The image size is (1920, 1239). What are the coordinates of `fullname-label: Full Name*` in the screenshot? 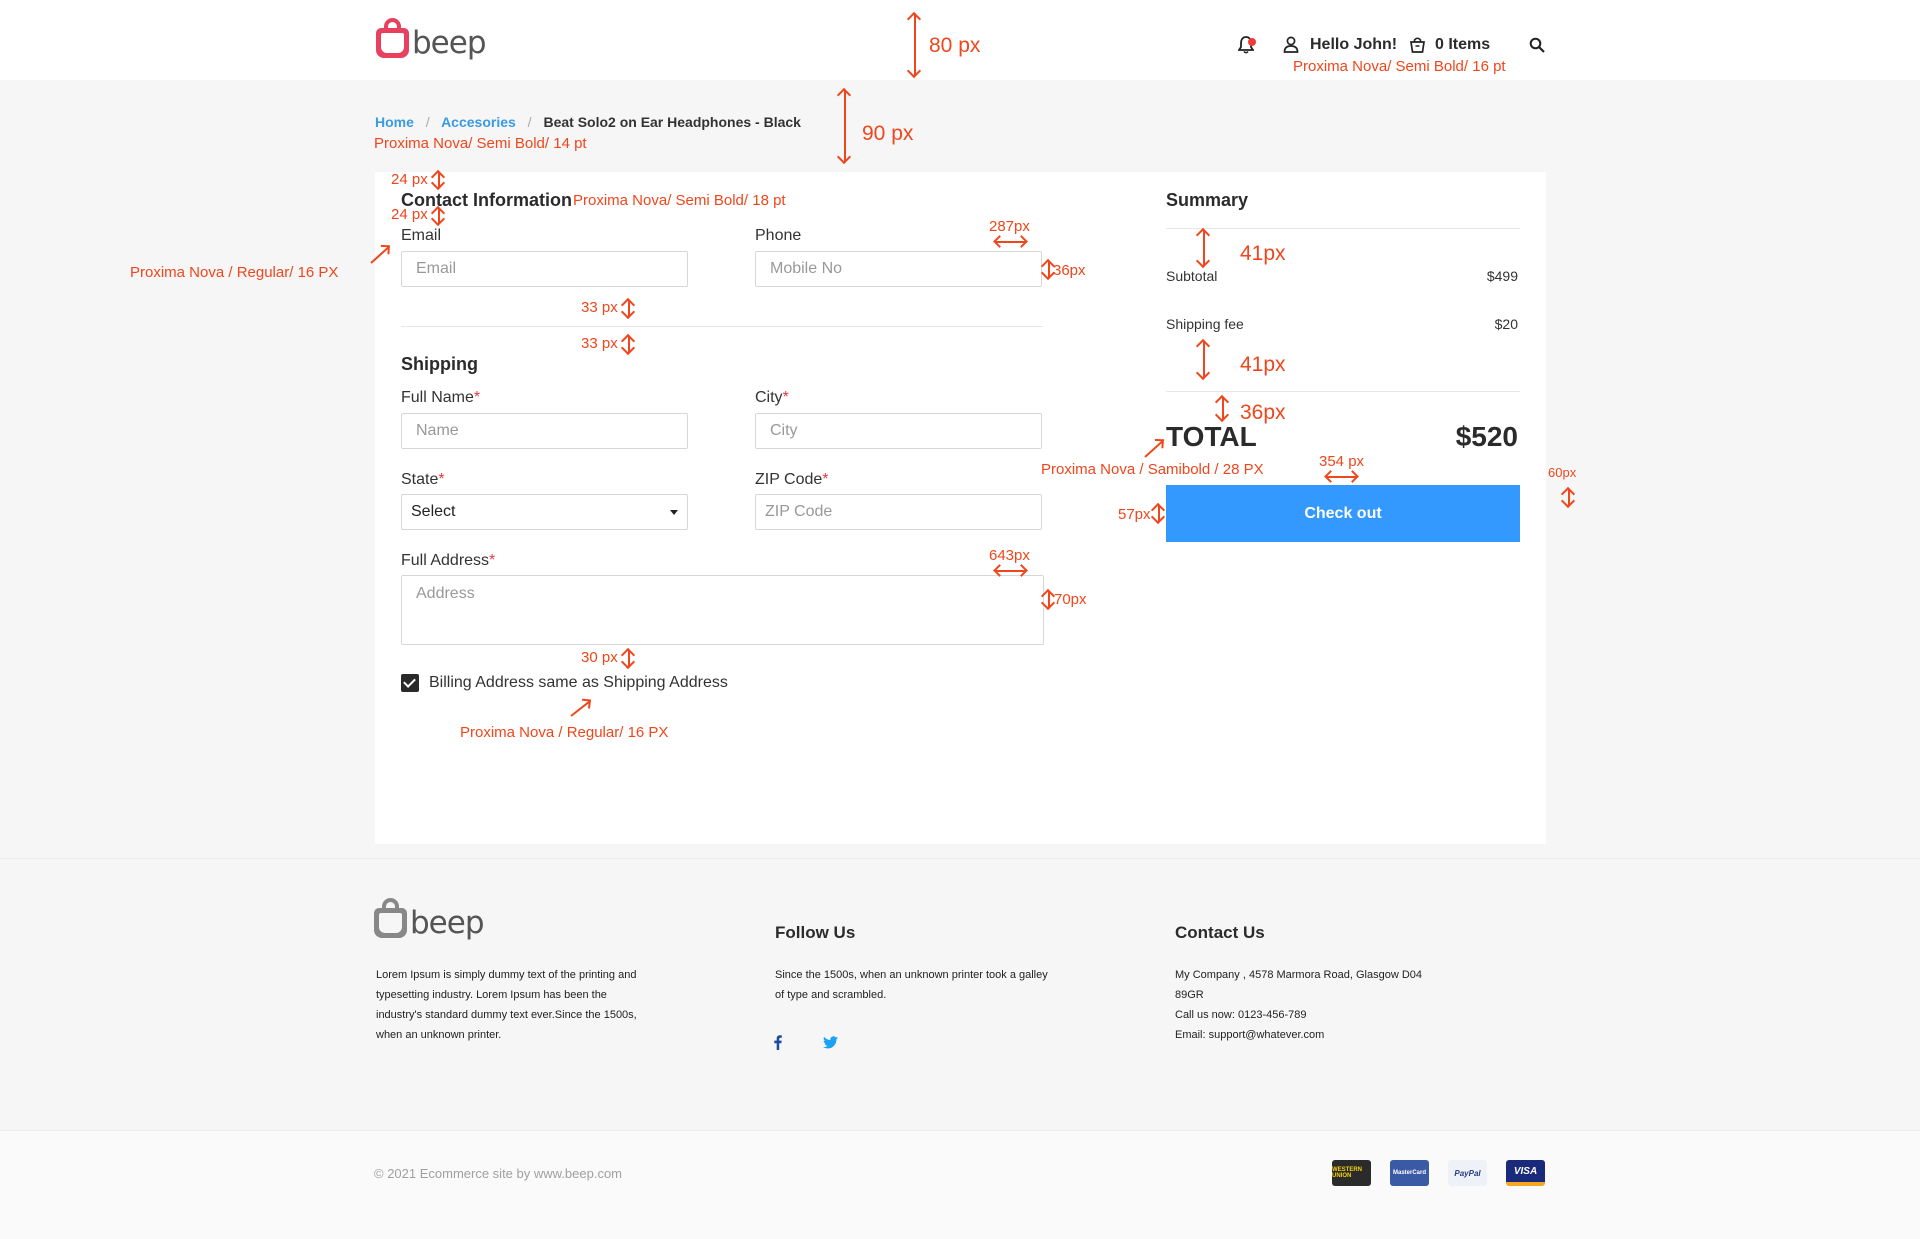 It's located at (441, 397).